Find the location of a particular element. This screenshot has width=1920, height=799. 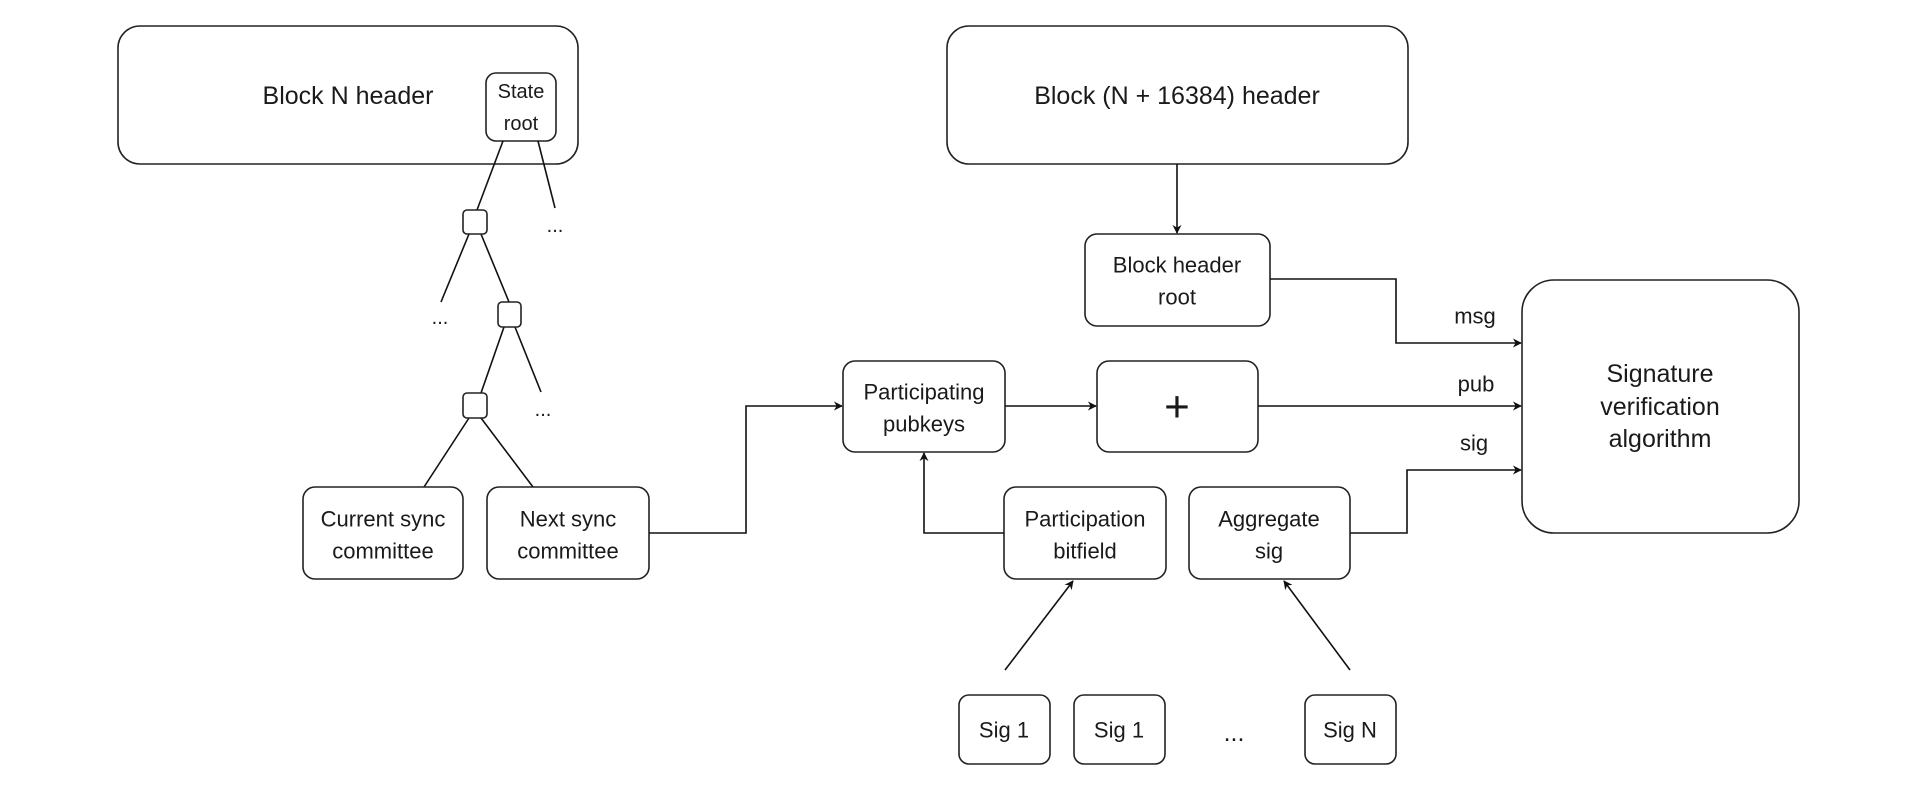

current-sync-committee-box is located at coordinates (383, 533).